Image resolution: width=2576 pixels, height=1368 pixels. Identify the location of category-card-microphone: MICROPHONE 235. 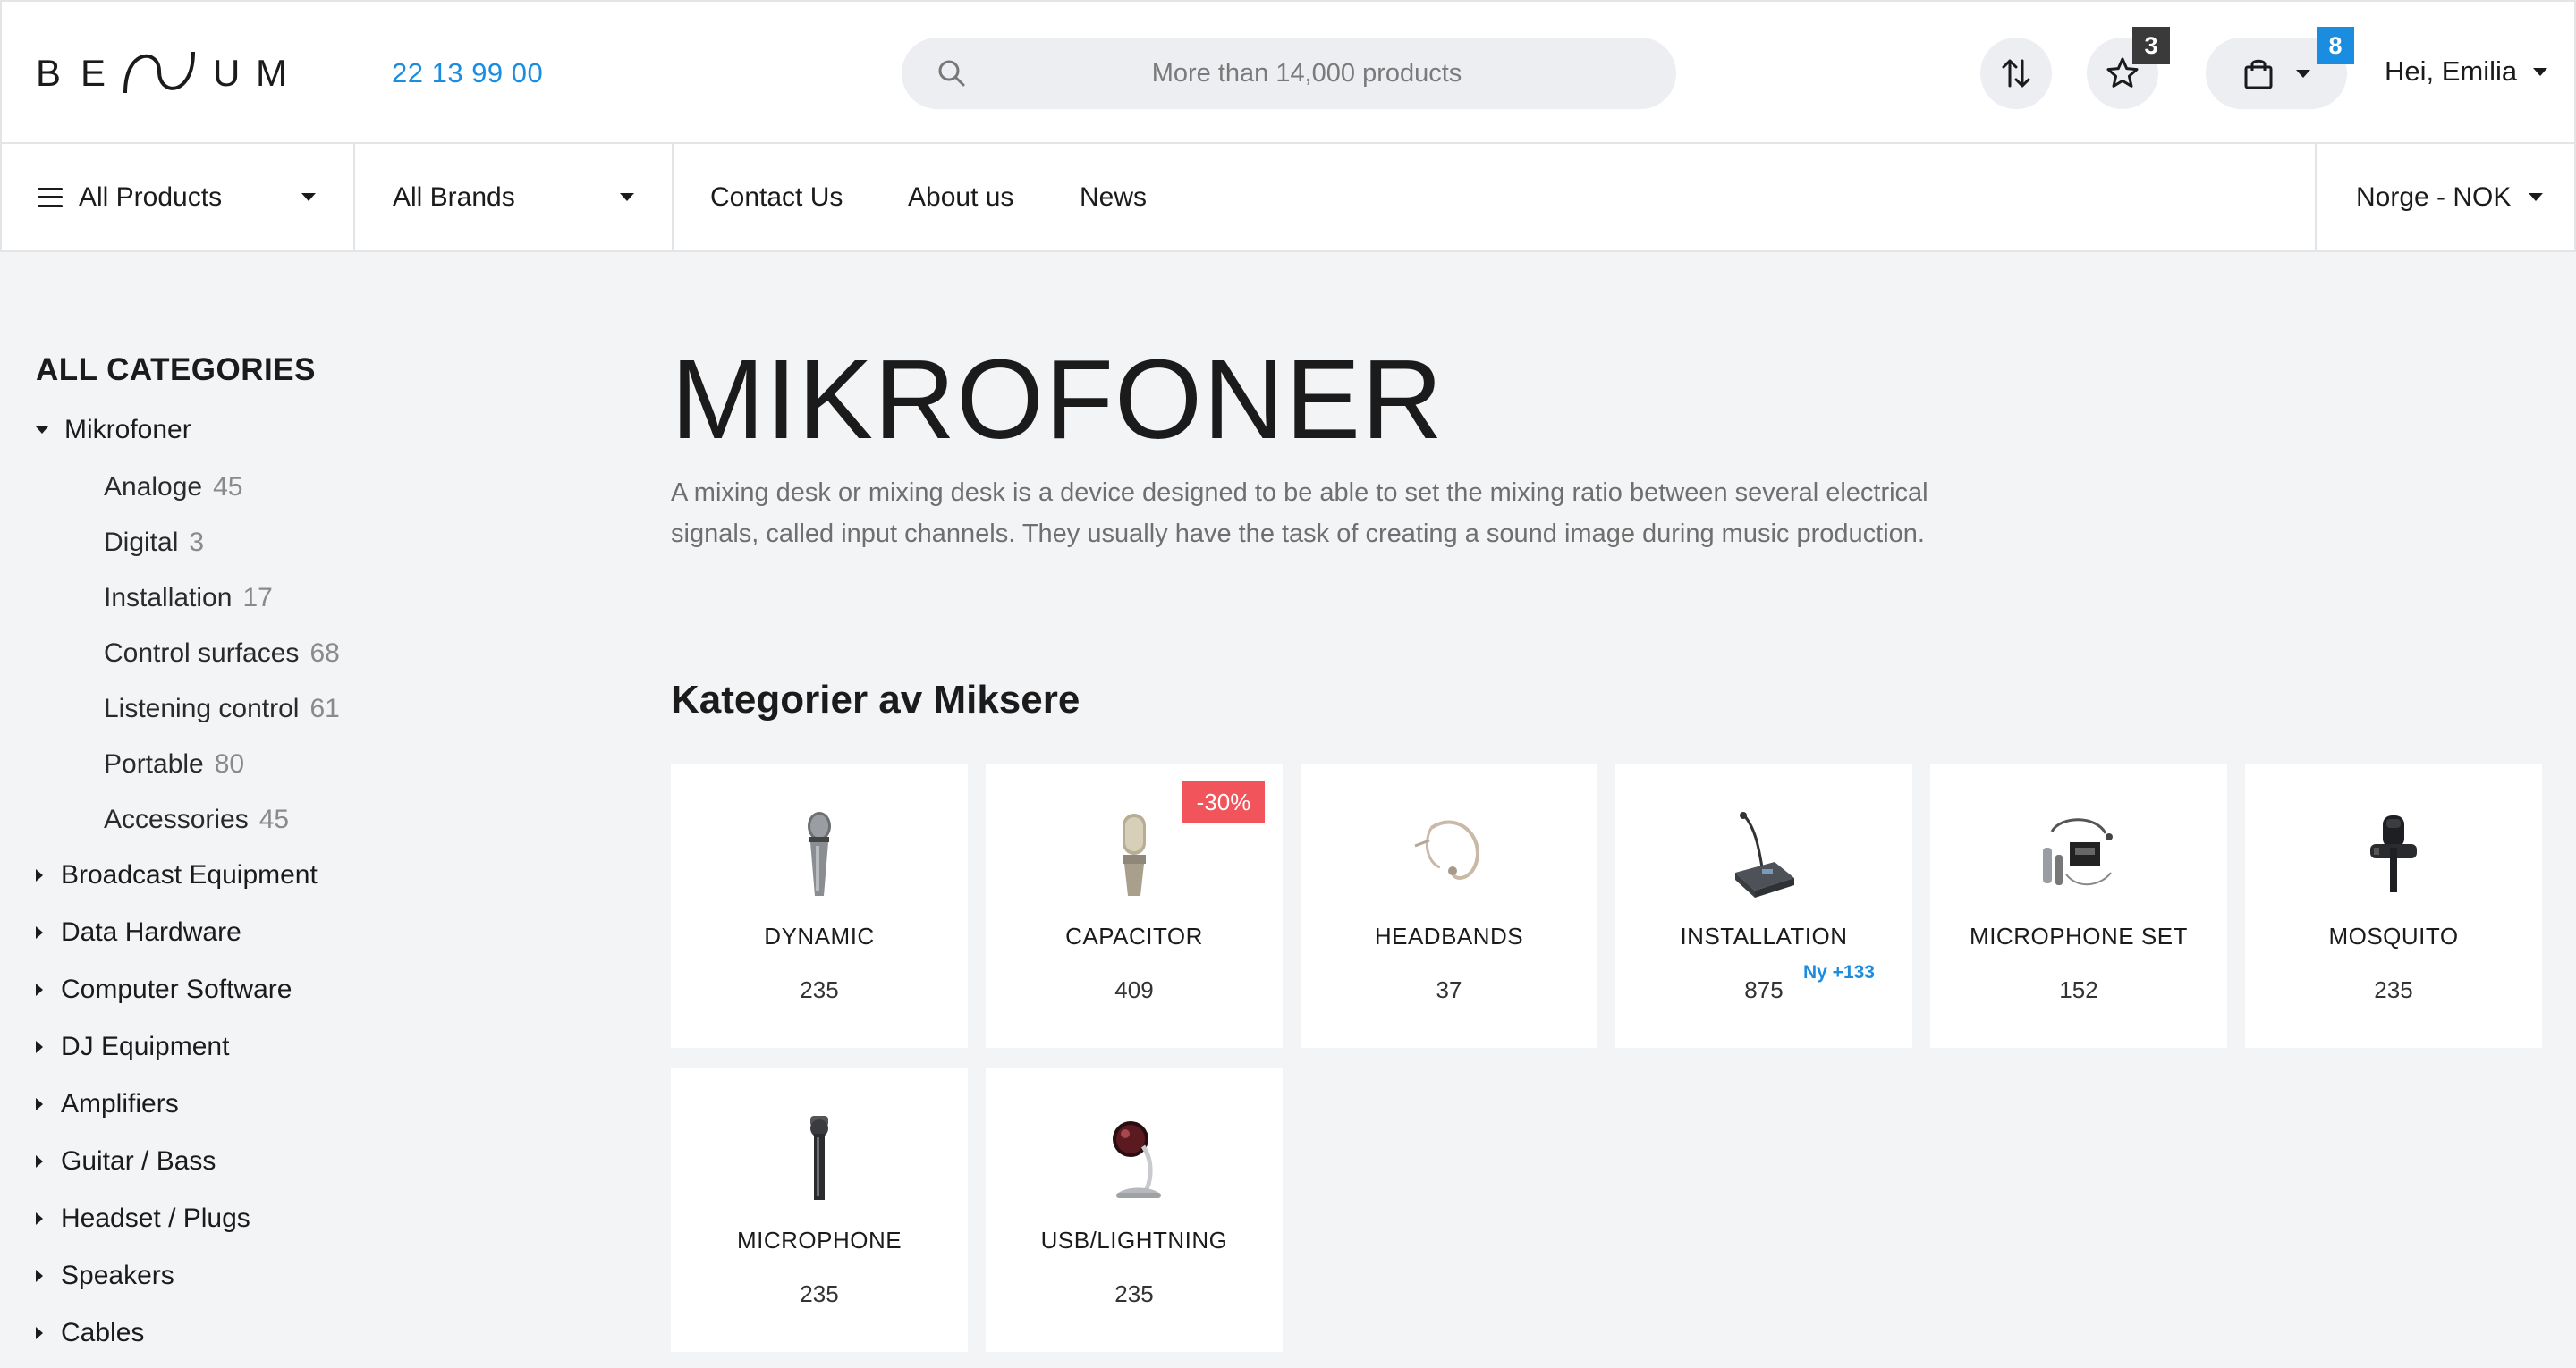
(819, 1210).